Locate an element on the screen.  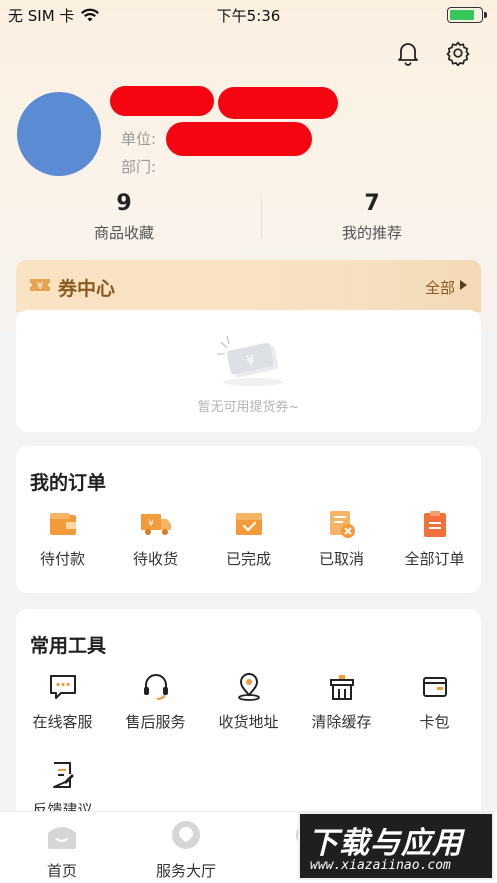
location-pin-icon is located at coordinates (248, 687).